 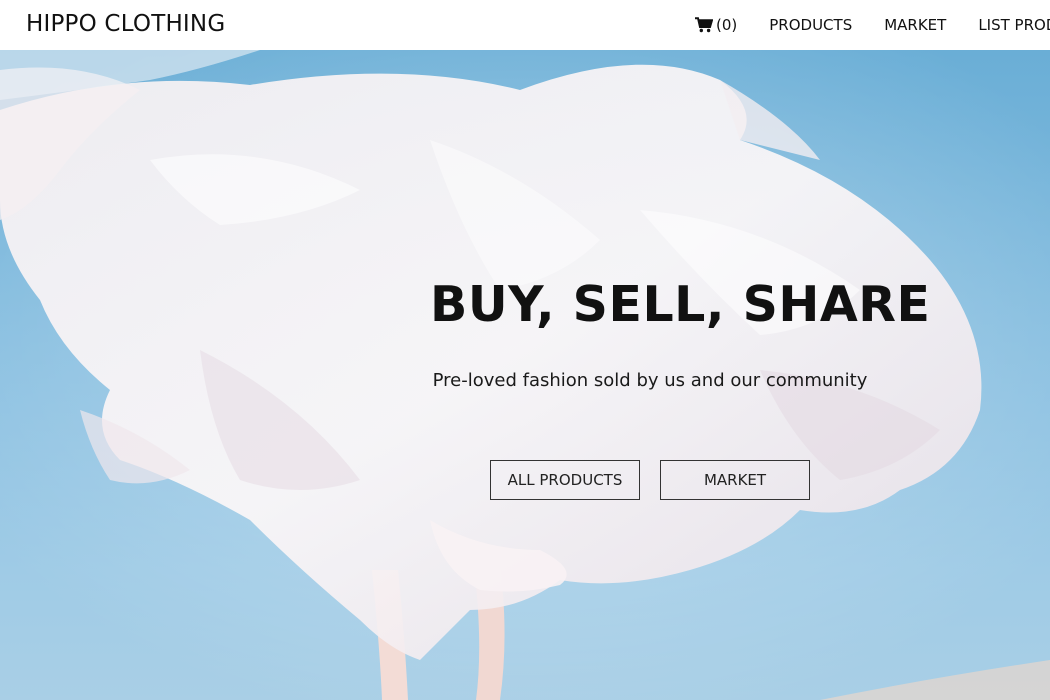 I want to click on all-products-button: ALL PRODUCTS, so click(x=565, y=480).